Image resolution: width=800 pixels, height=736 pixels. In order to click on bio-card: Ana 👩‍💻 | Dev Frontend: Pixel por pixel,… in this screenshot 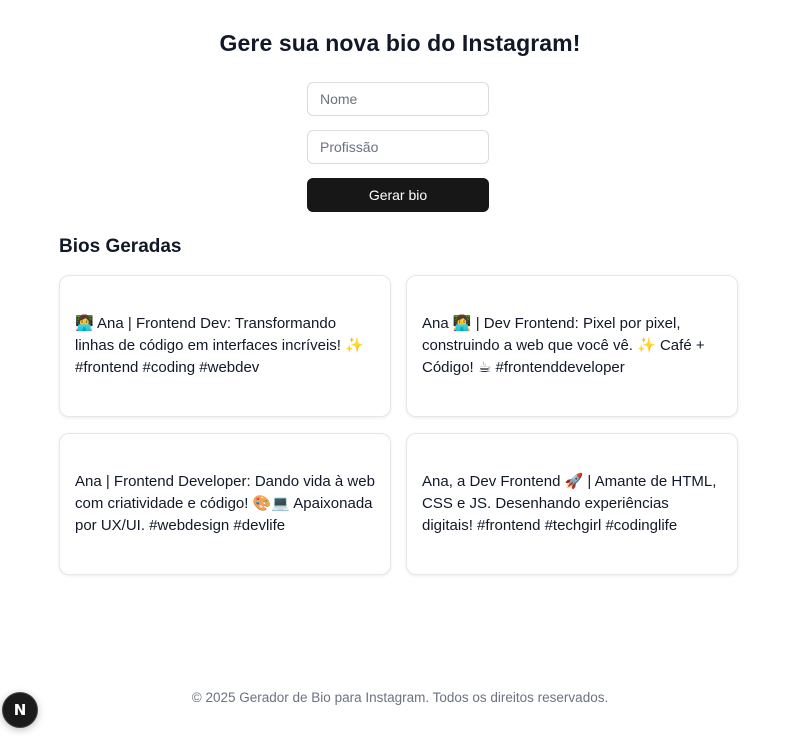, I will do `click(572, 346)`.